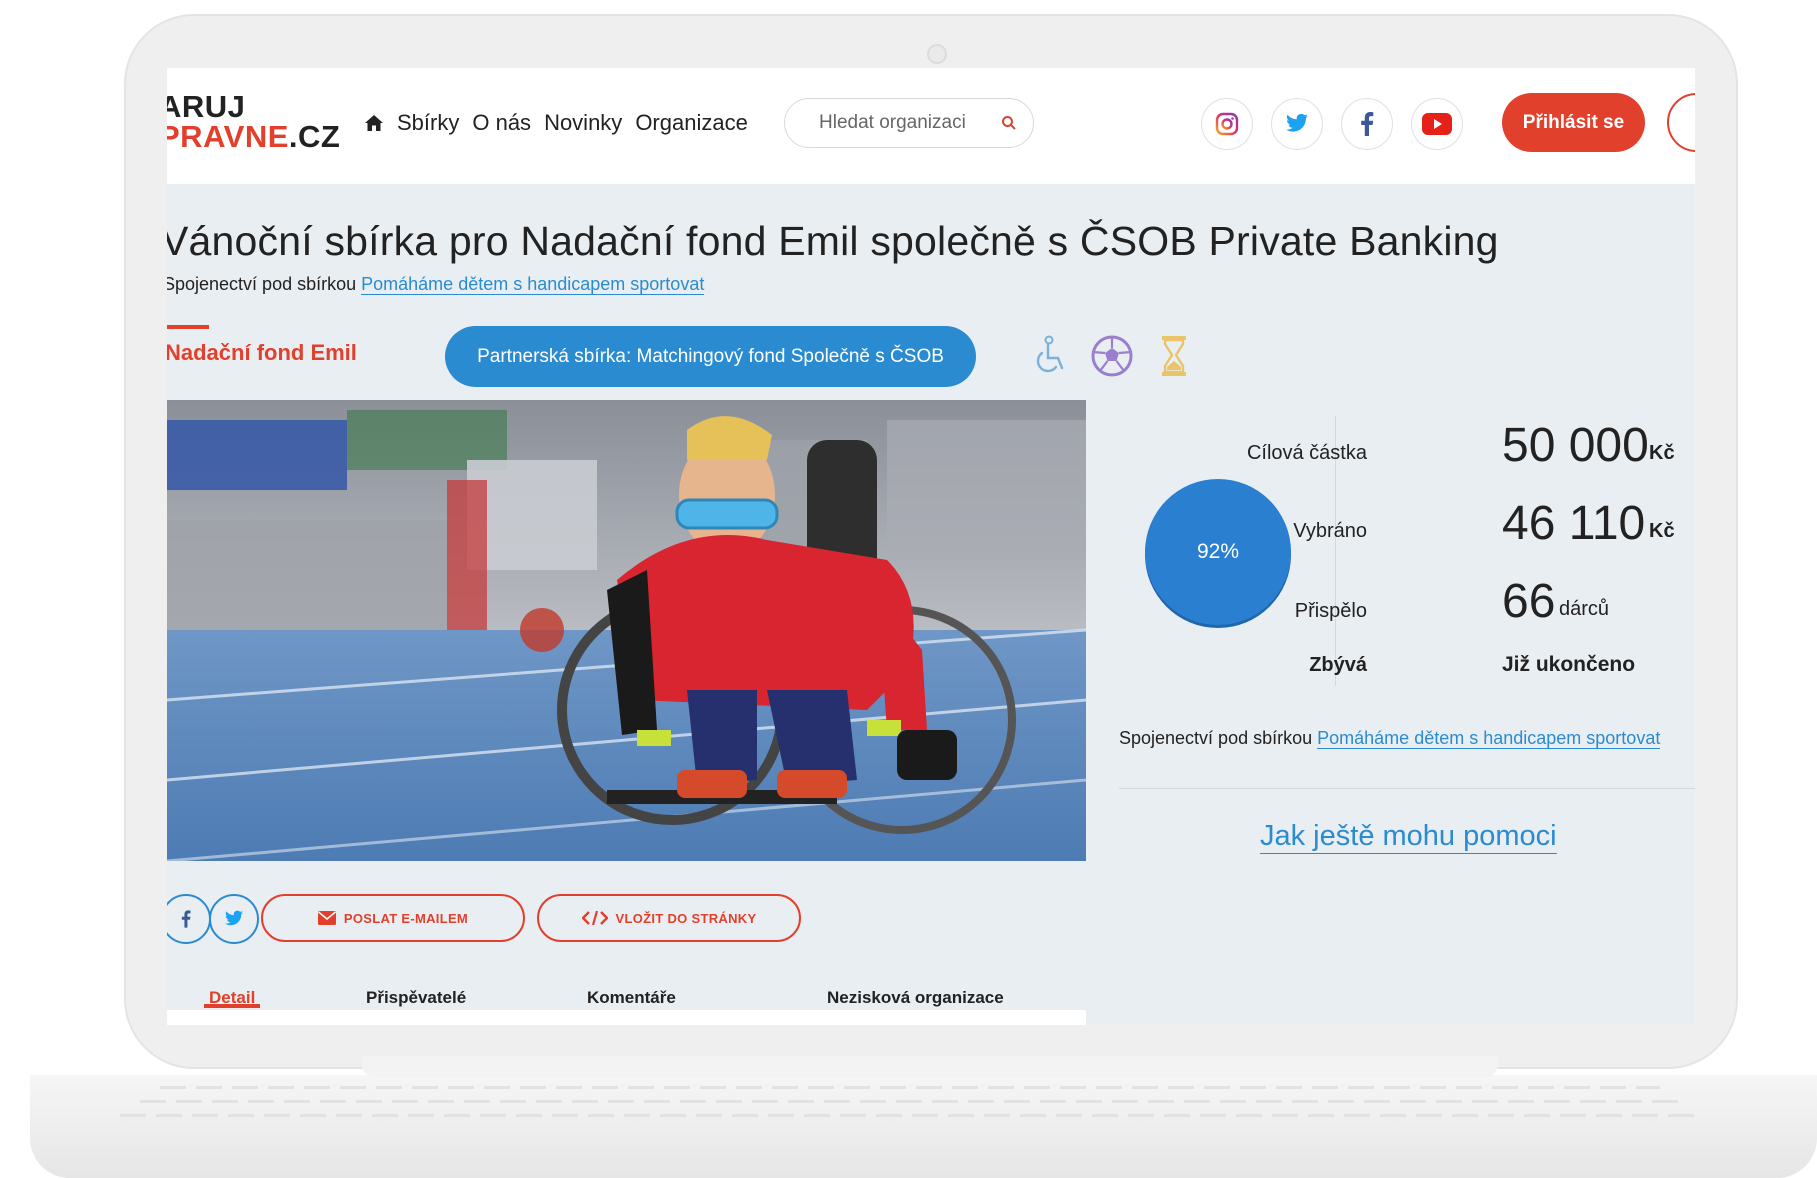 Image resolution: width=1817 pixels, height=1178 pixels. Describe the element at coordinates (885, 123) in the screenshot. I see `search-input` at that location.